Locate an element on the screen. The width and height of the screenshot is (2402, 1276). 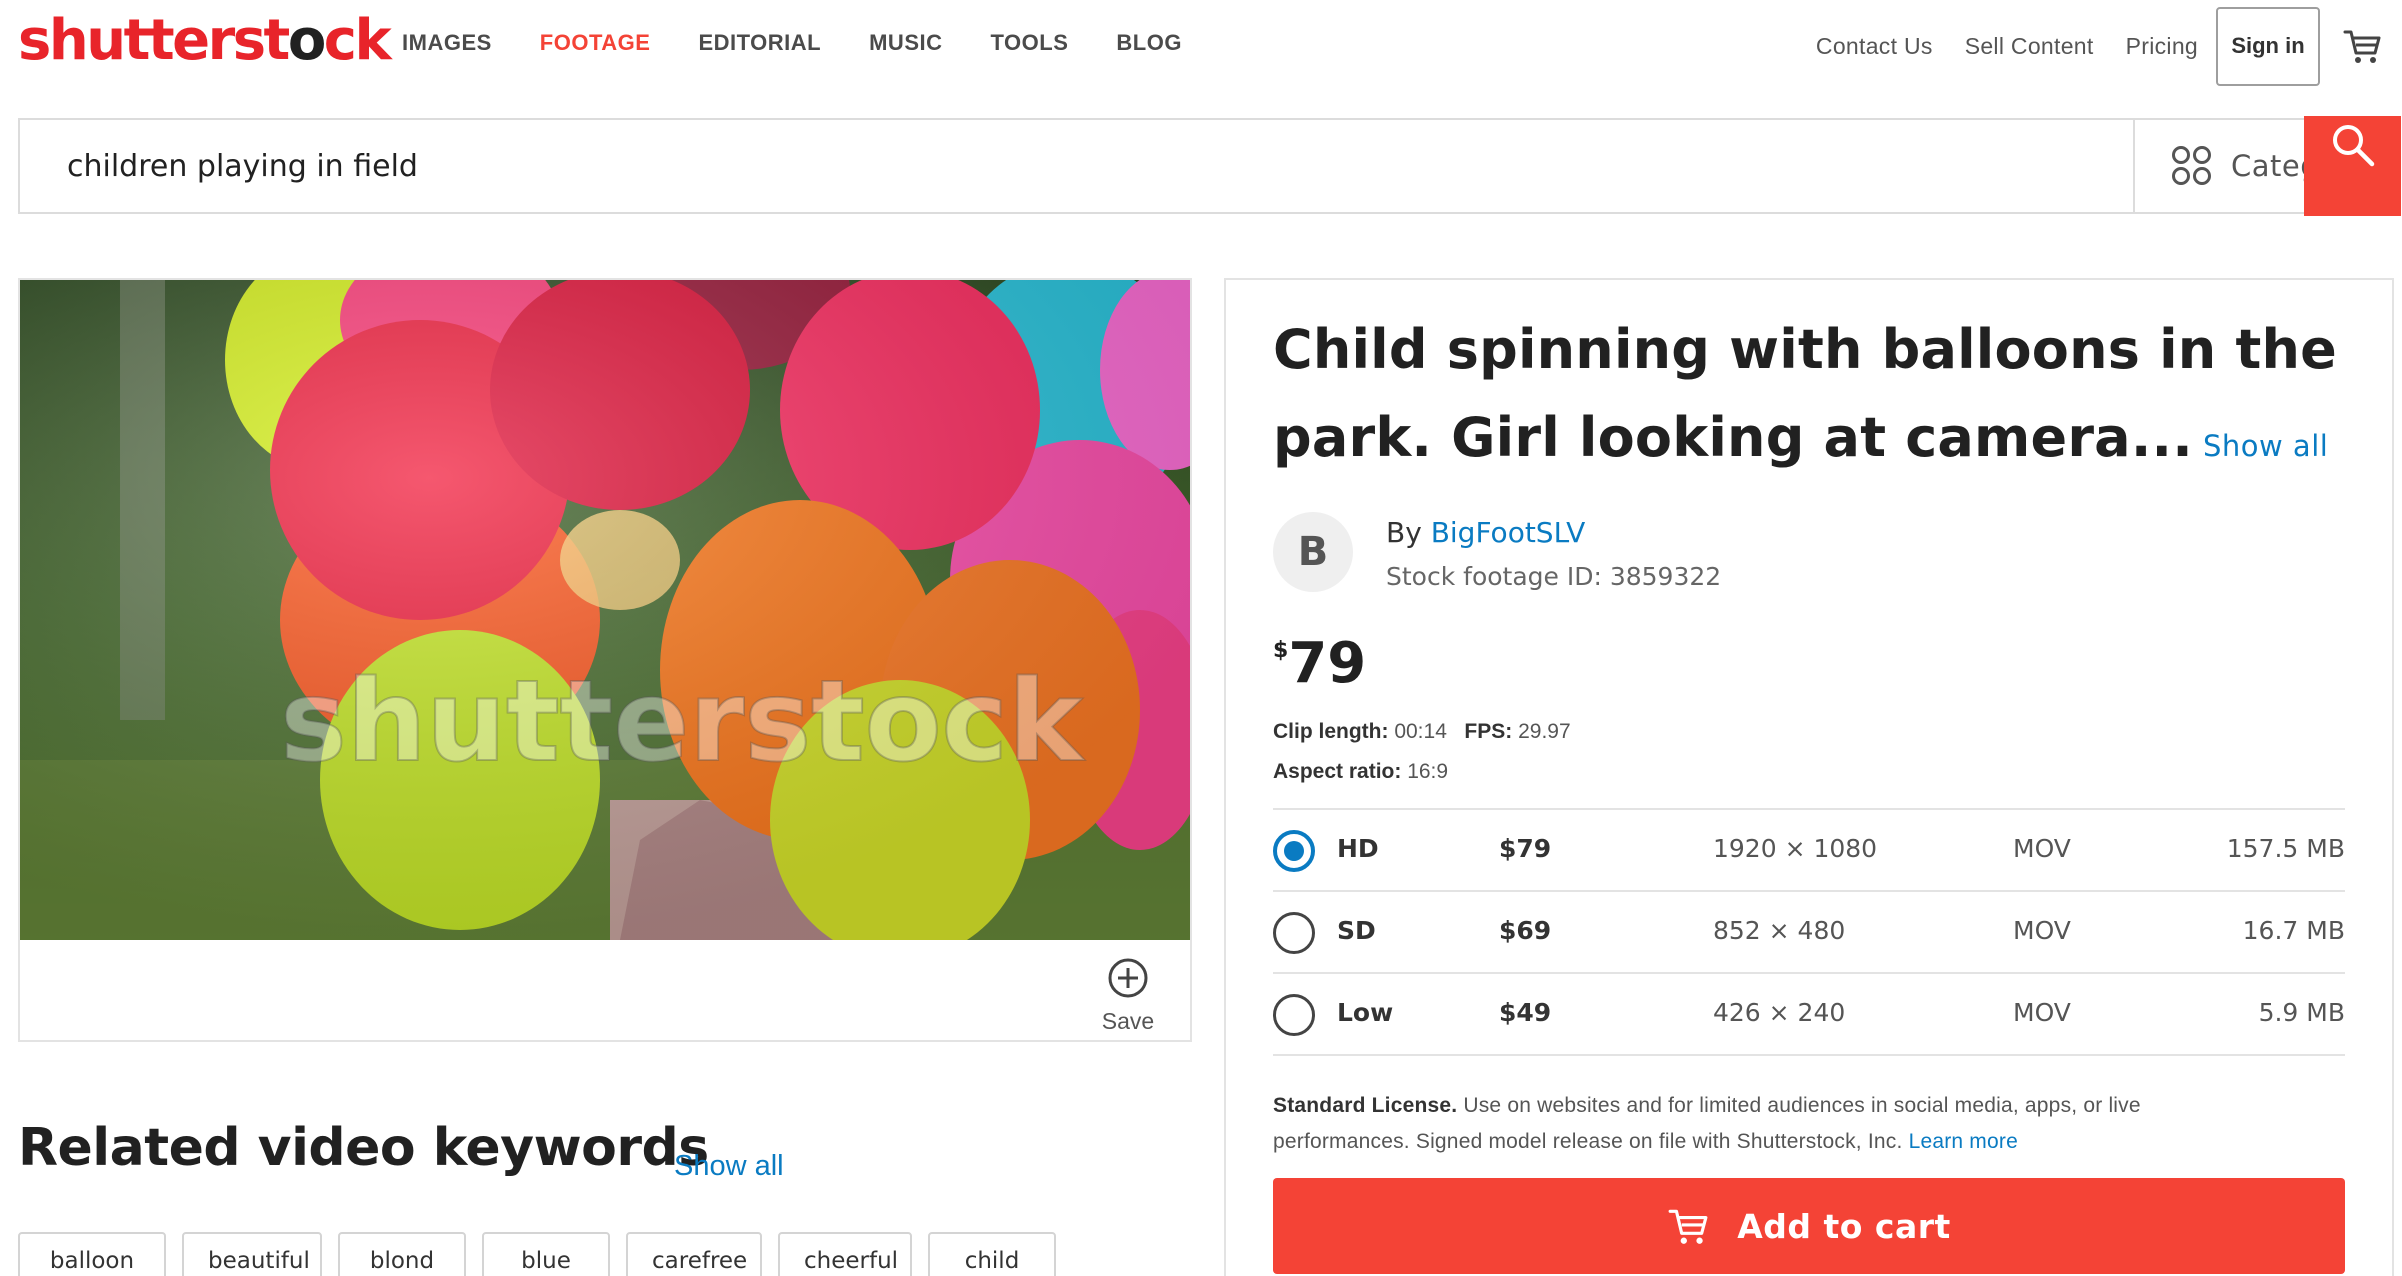
search-bar: Categories is located at coordinates (1209, 166).